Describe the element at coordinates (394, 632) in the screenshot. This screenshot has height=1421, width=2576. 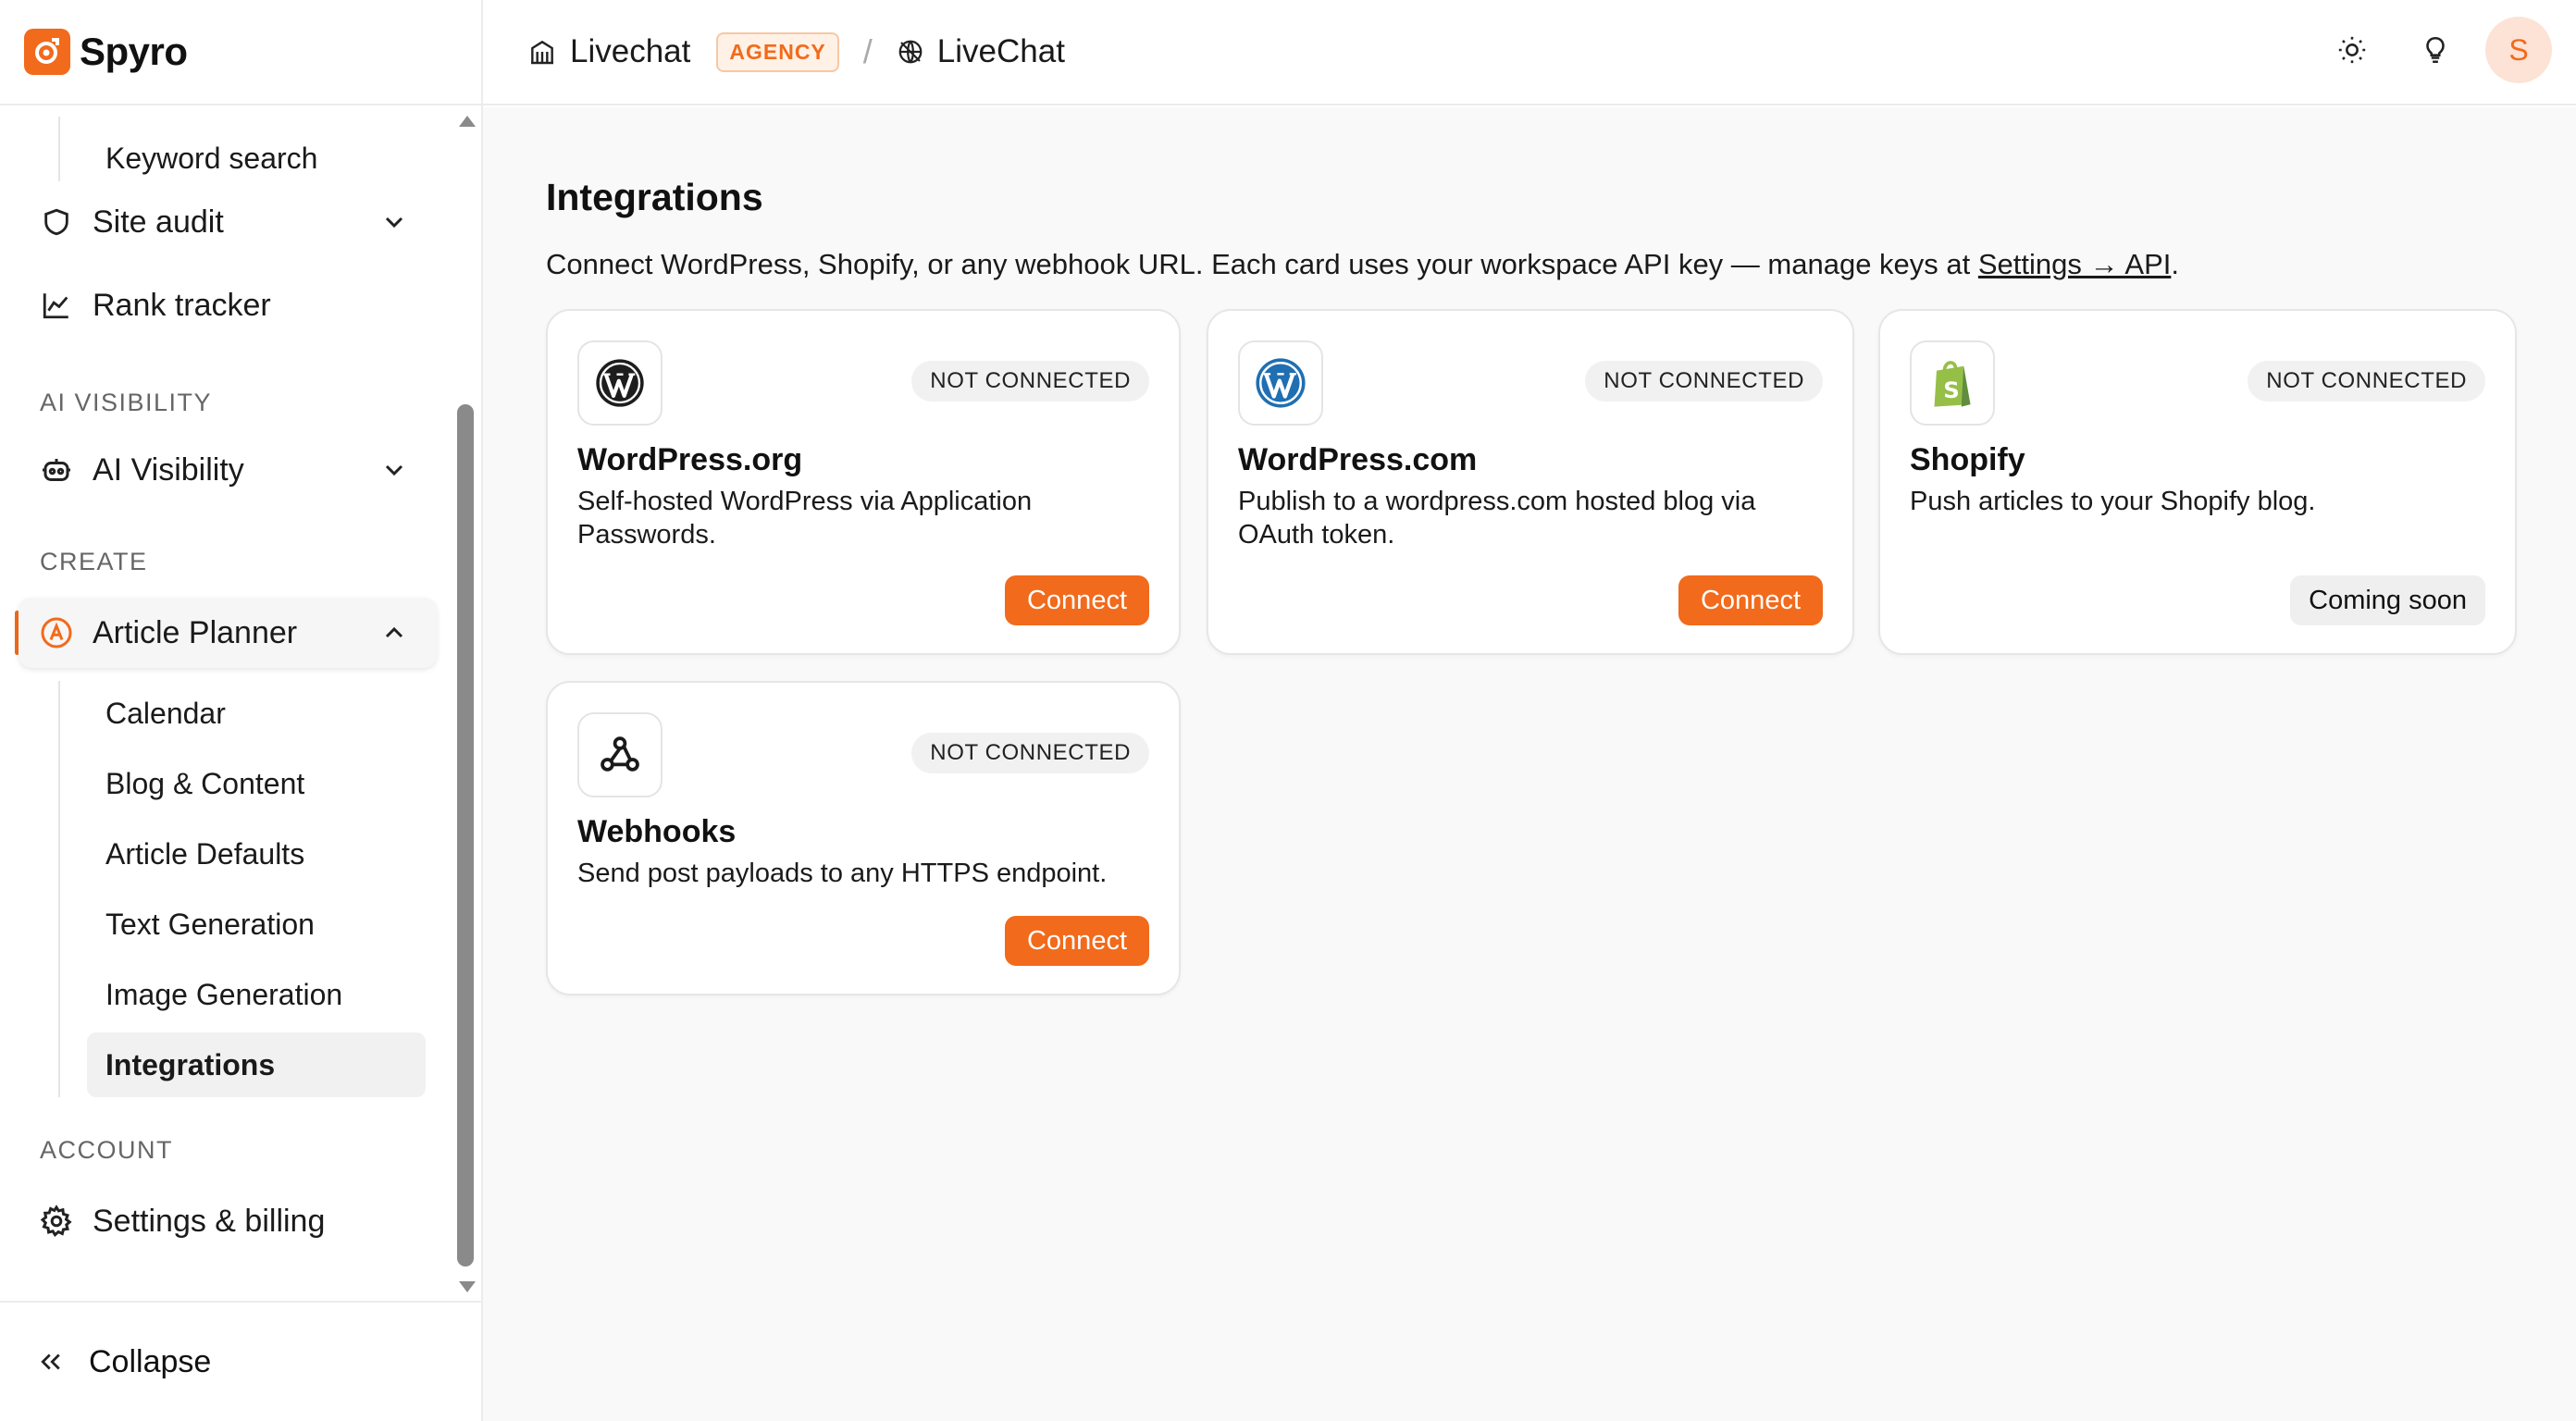
I see `chevron-up-icon` at that location.